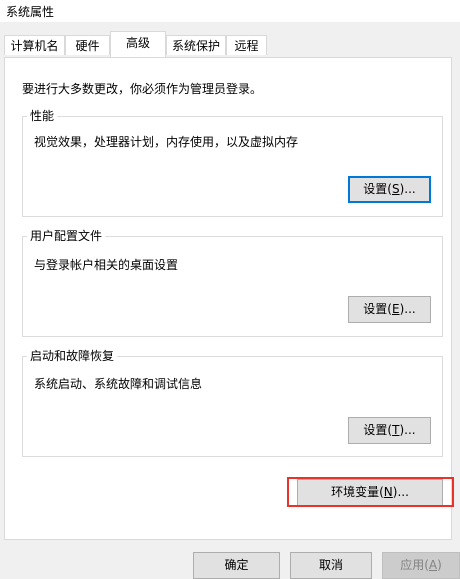  Describe the element at coordinates (166, 142) in the screenshot. I see `performance-description: 视觉效果，处理器计划，内存使用，以及虚拟内存` at that location.